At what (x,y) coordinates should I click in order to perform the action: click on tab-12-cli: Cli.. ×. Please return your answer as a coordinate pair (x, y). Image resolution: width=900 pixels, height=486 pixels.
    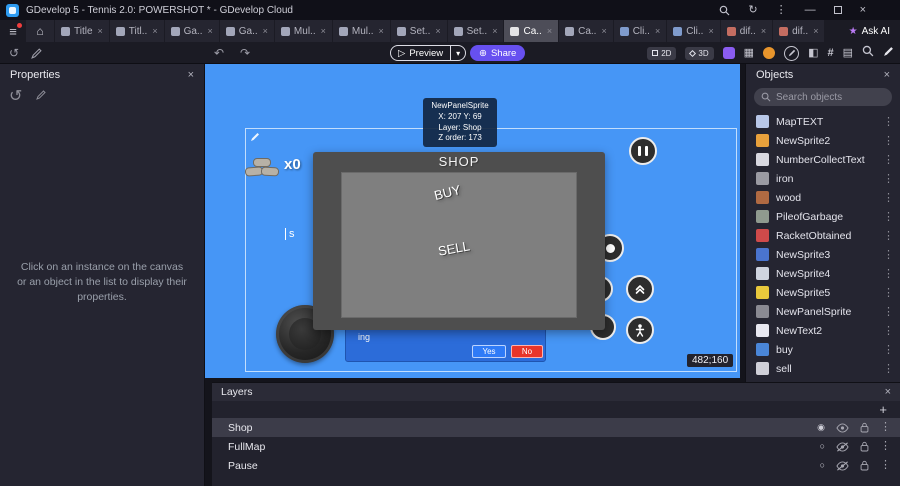
    Looking at the image, I should click on (693, 31).